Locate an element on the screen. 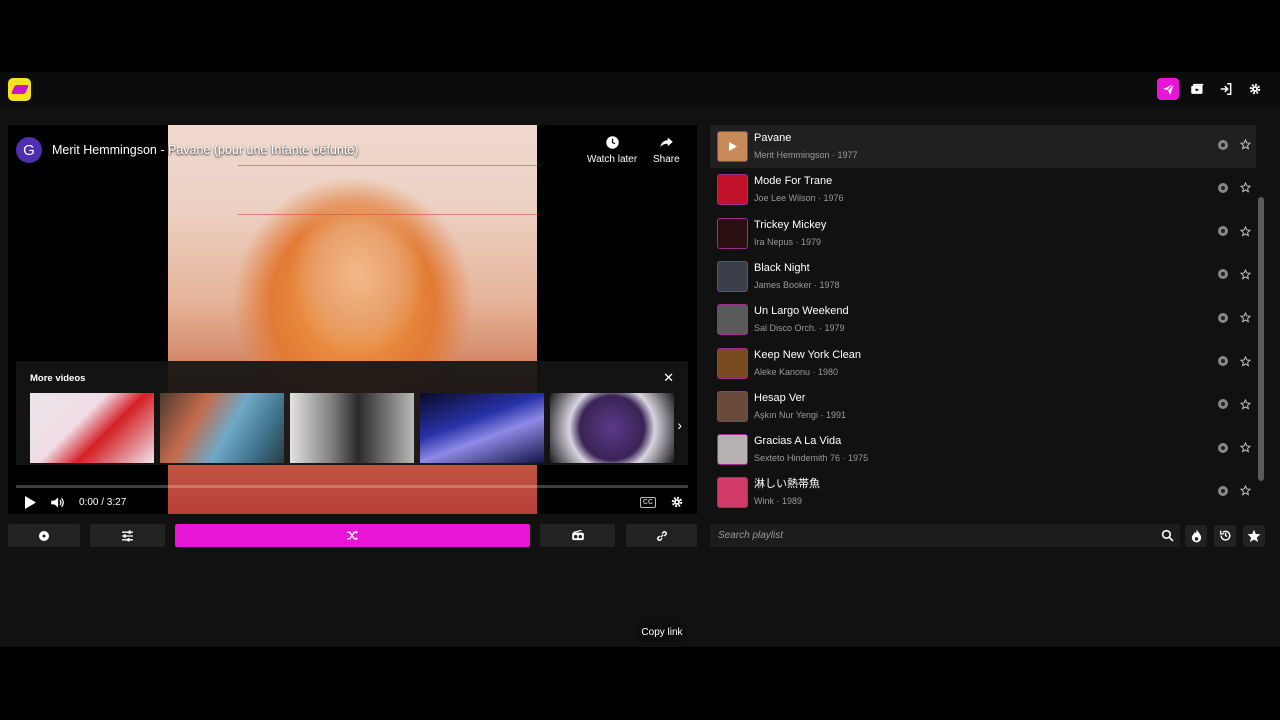 This screenshot has height=720, width=1280. history-icon is located at coordinates (1224, 535).